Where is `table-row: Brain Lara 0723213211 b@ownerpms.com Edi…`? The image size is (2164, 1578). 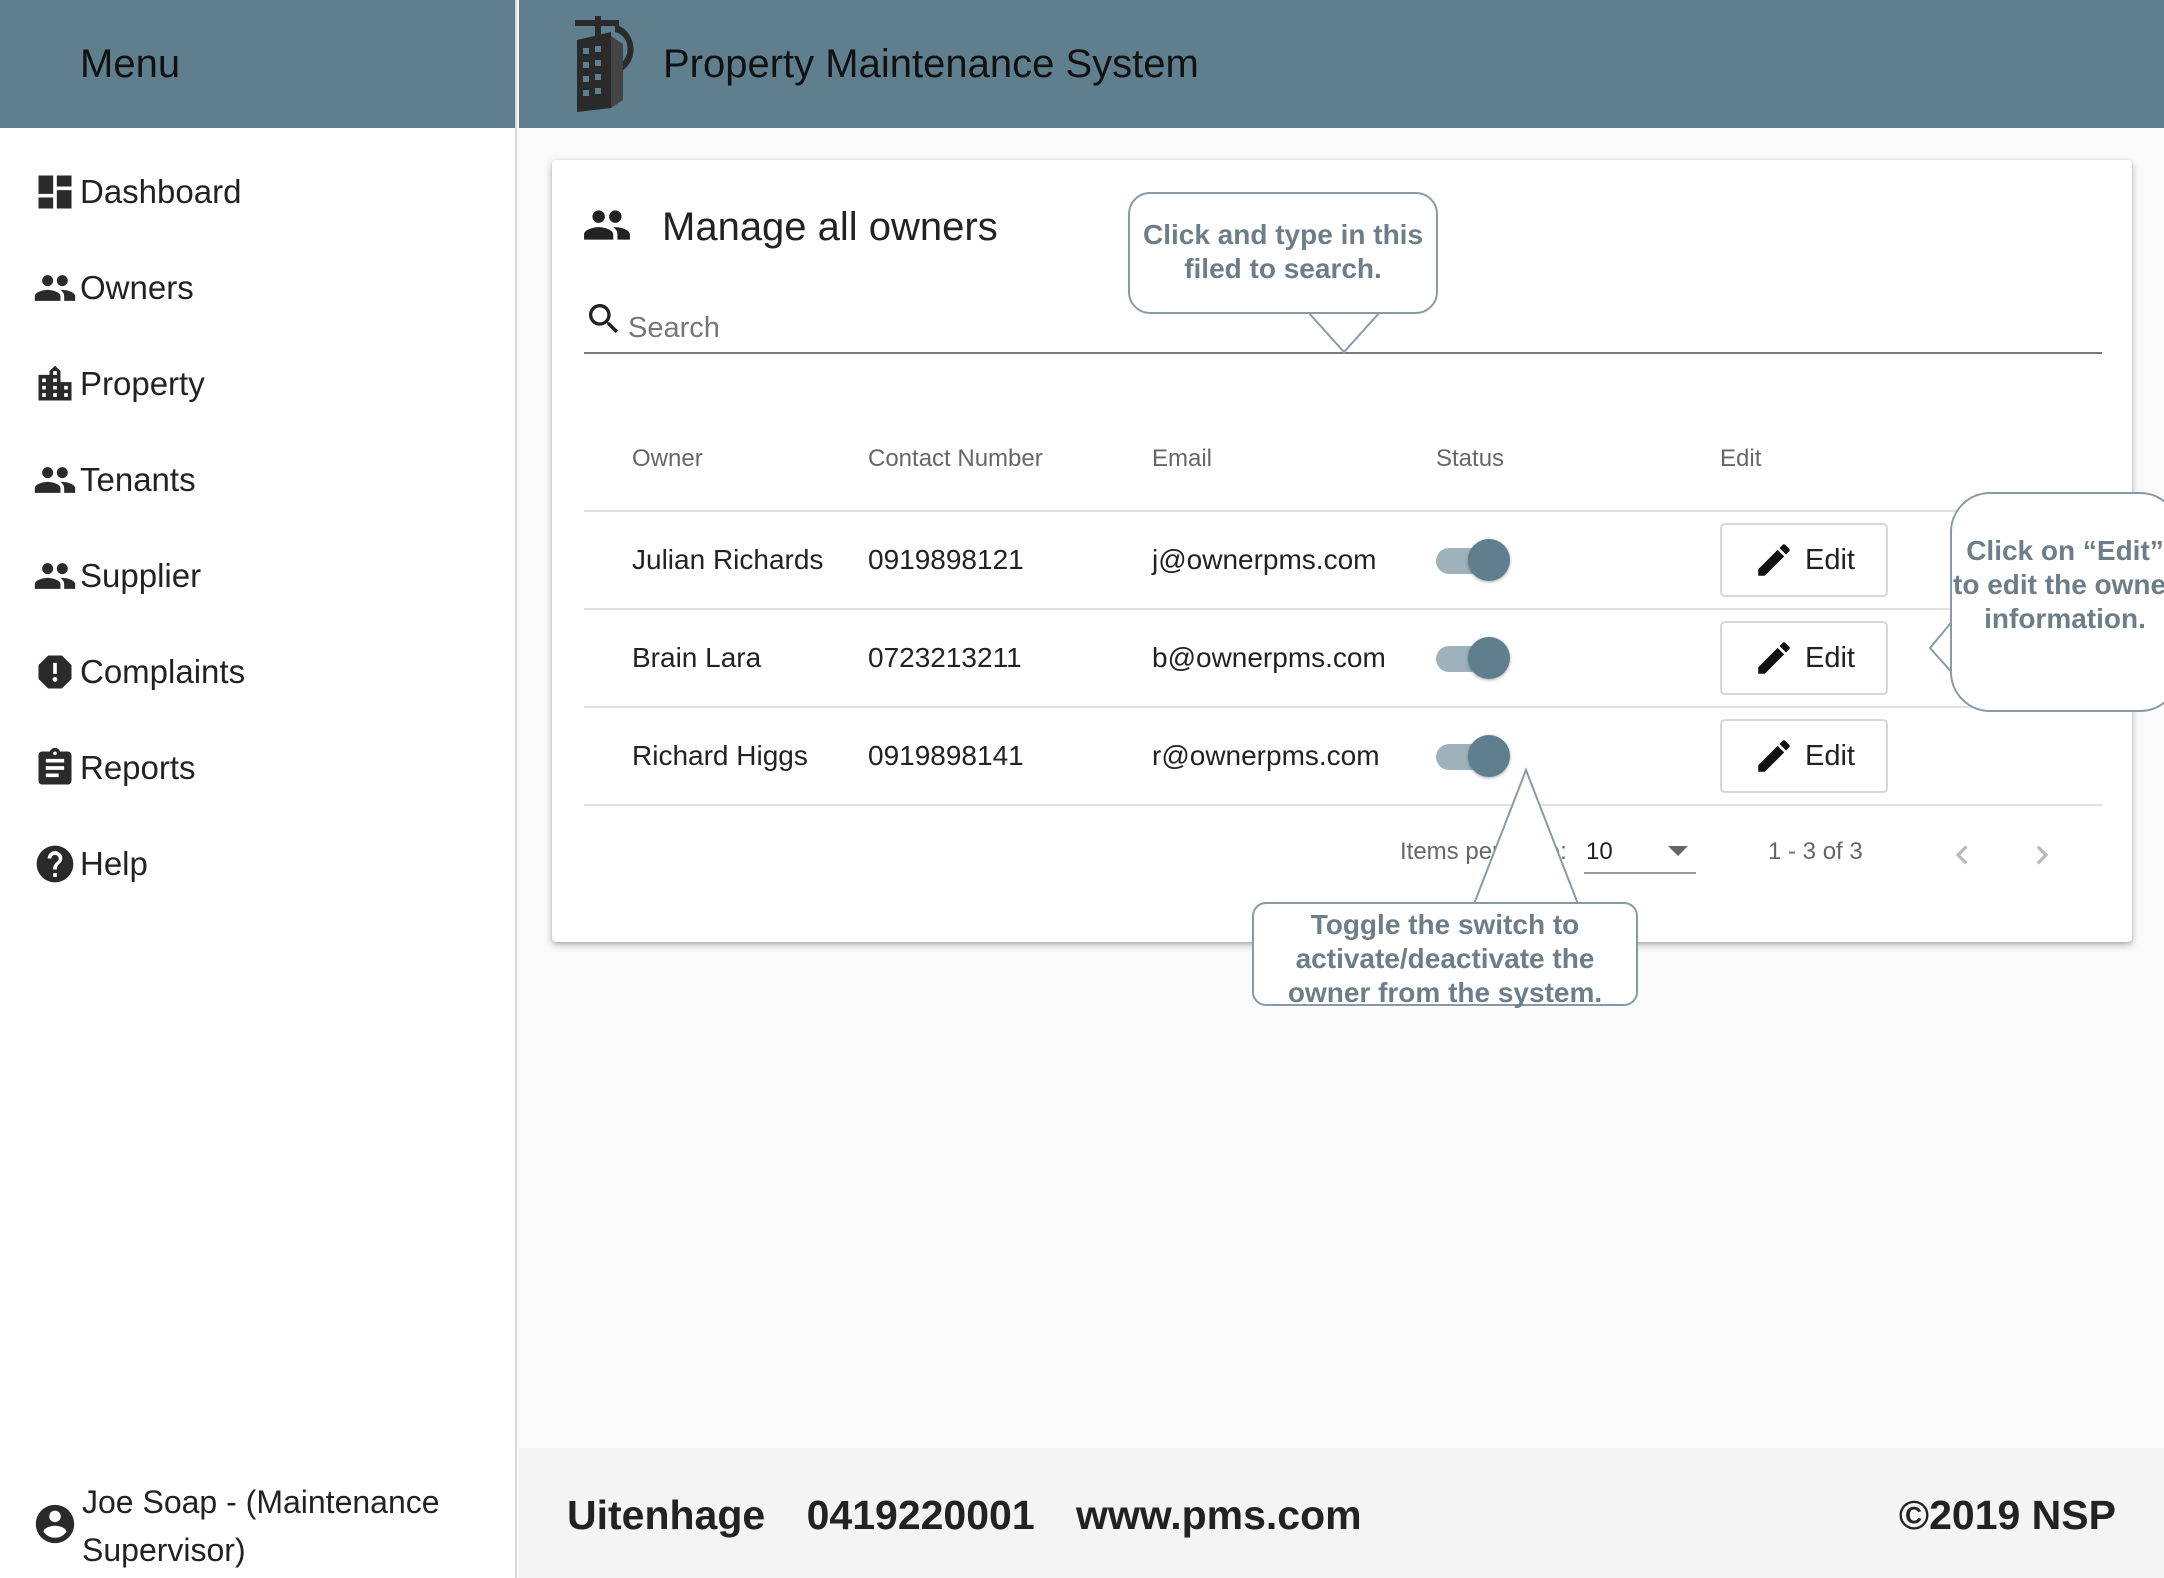
table-row: Brain Lara 0723213211 b@ownerpms.com Edi… is located at coordinates (1343, 658).